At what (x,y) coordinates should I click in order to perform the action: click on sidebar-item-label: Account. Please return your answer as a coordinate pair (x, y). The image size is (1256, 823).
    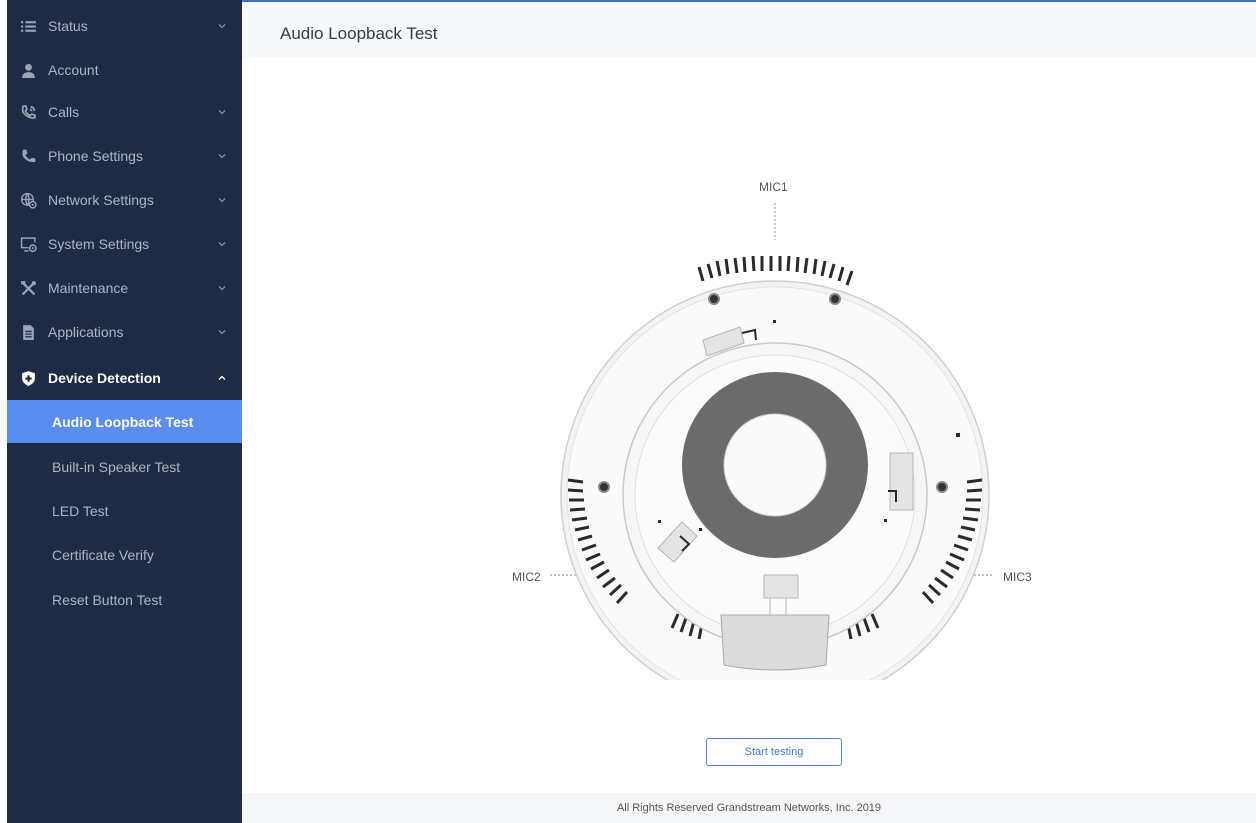
    Looking at the image, I should click on (73, 70).